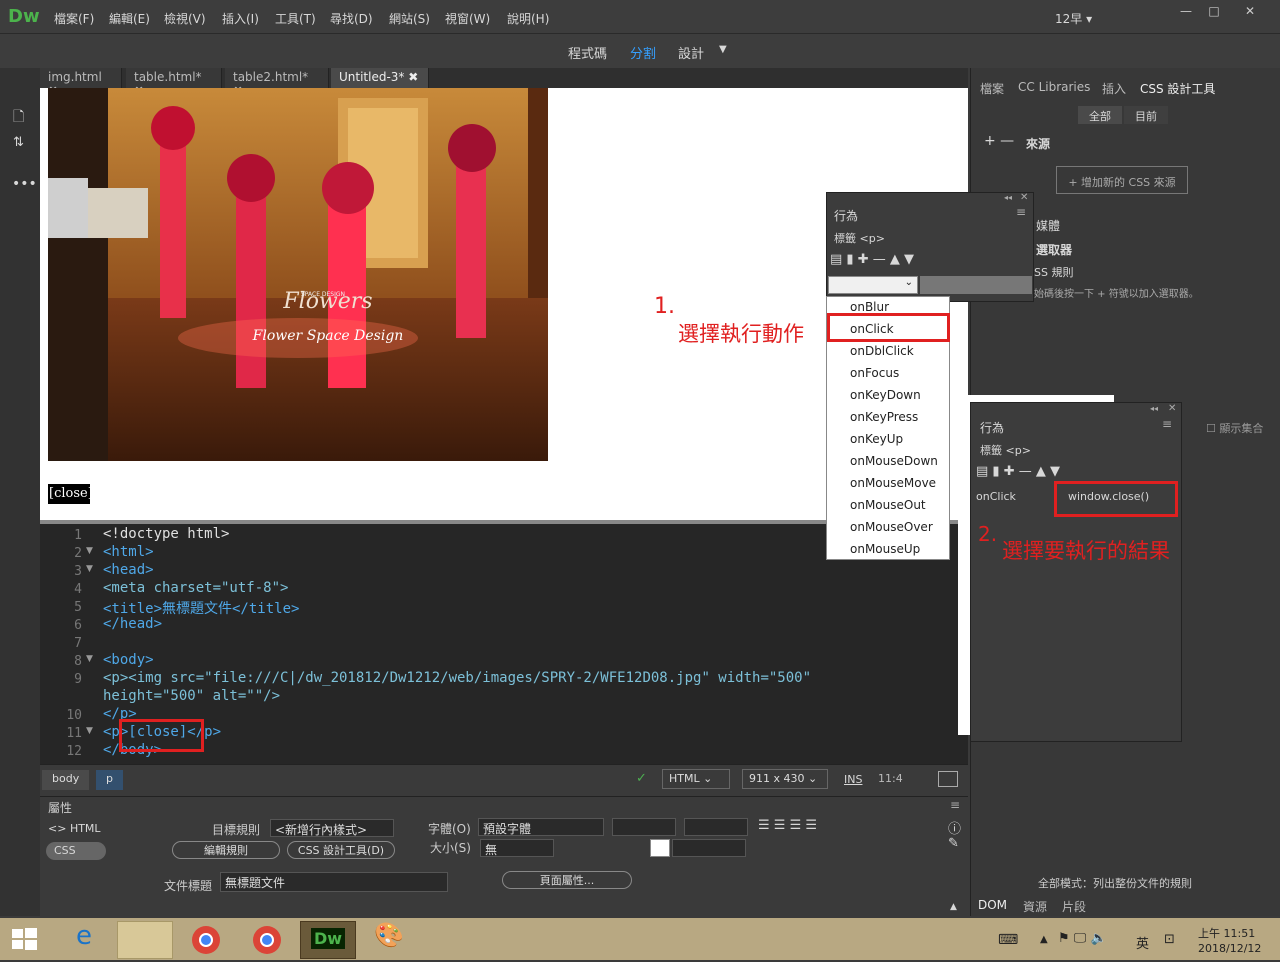  Describe the element at coordinates (76, 851) in the screenshot. I see `css-mode-button: CSS` at that location.